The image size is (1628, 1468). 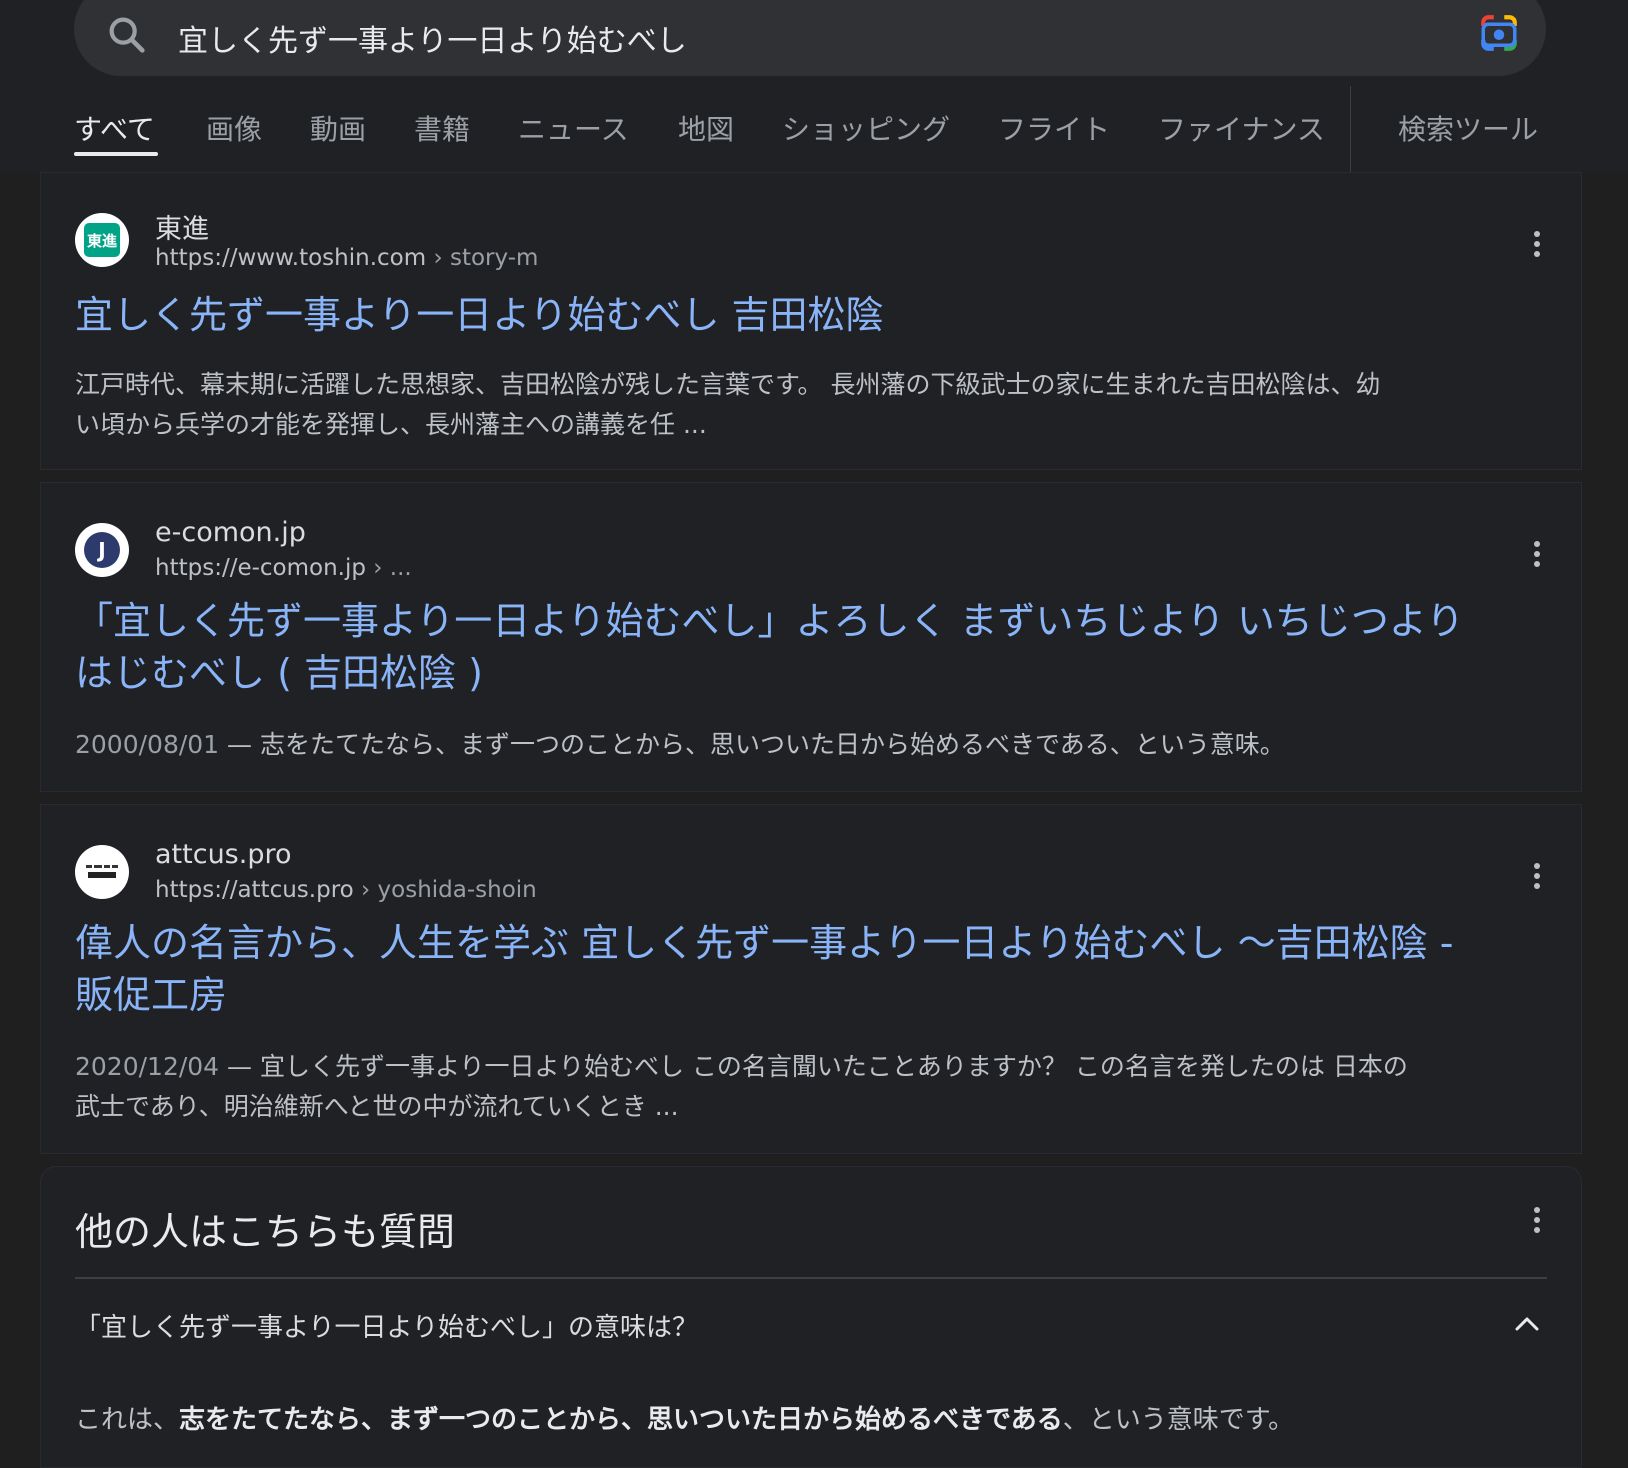 I want to click on tab-finance: ファイナンス, so click(x=1241, y=128).